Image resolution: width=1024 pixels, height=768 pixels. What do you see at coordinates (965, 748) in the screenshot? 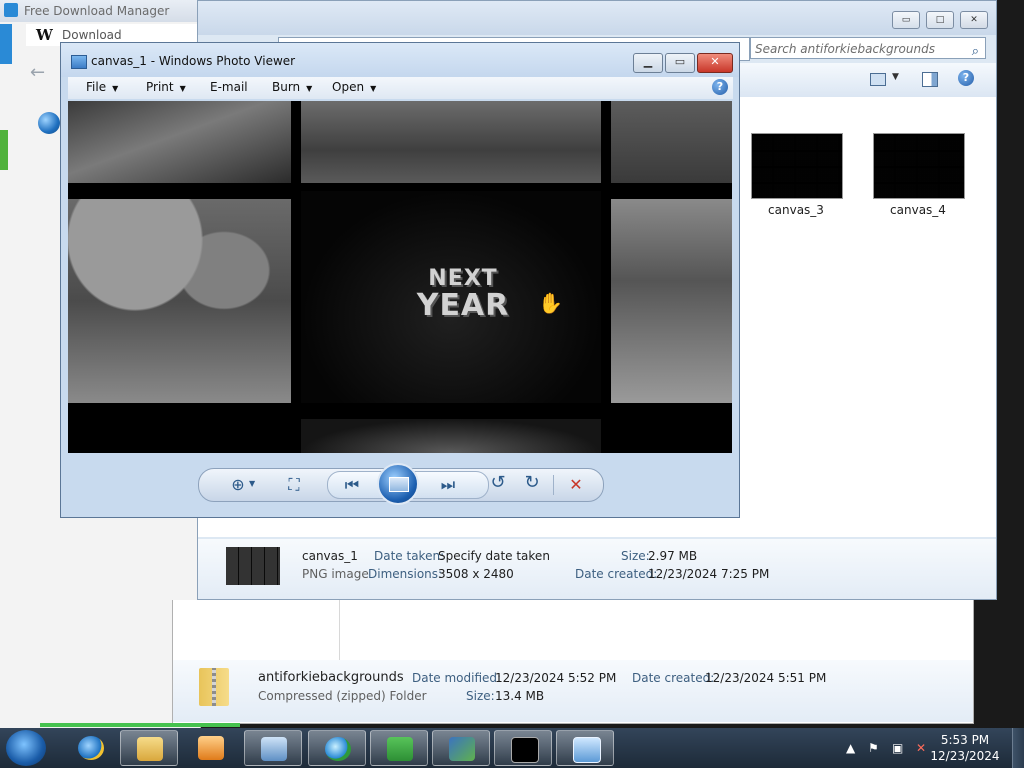
I see `taskbar-clock: 5:53 PM 12/23/2024` at bounding box center [965, 748].